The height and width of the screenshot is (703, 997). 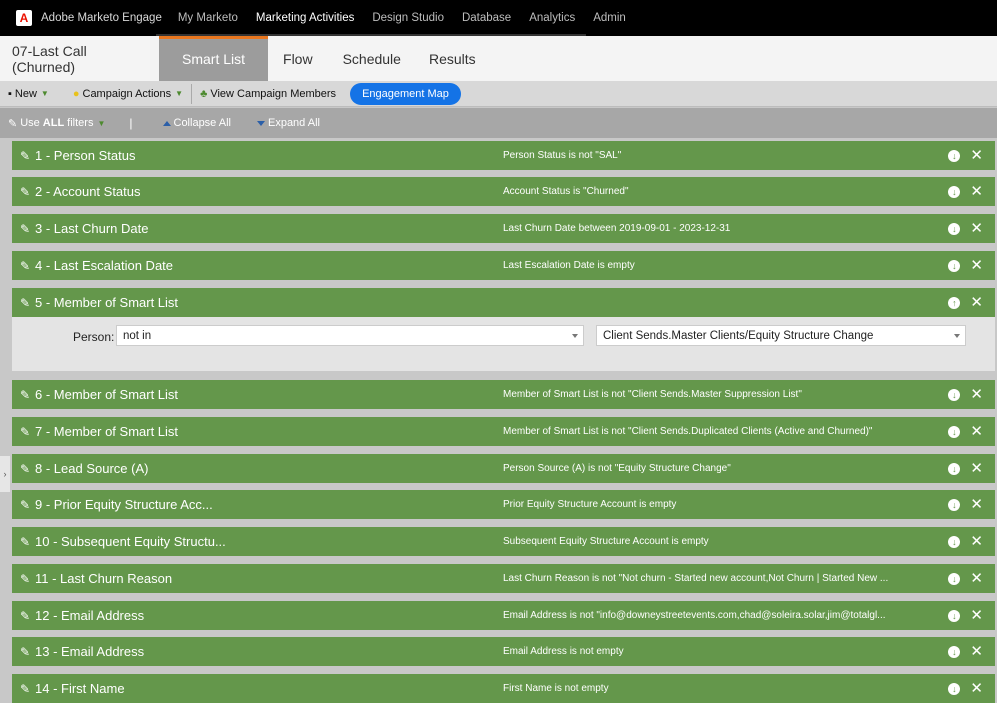 I want to click on use-suffix: filters, so click(x=80, y=123).